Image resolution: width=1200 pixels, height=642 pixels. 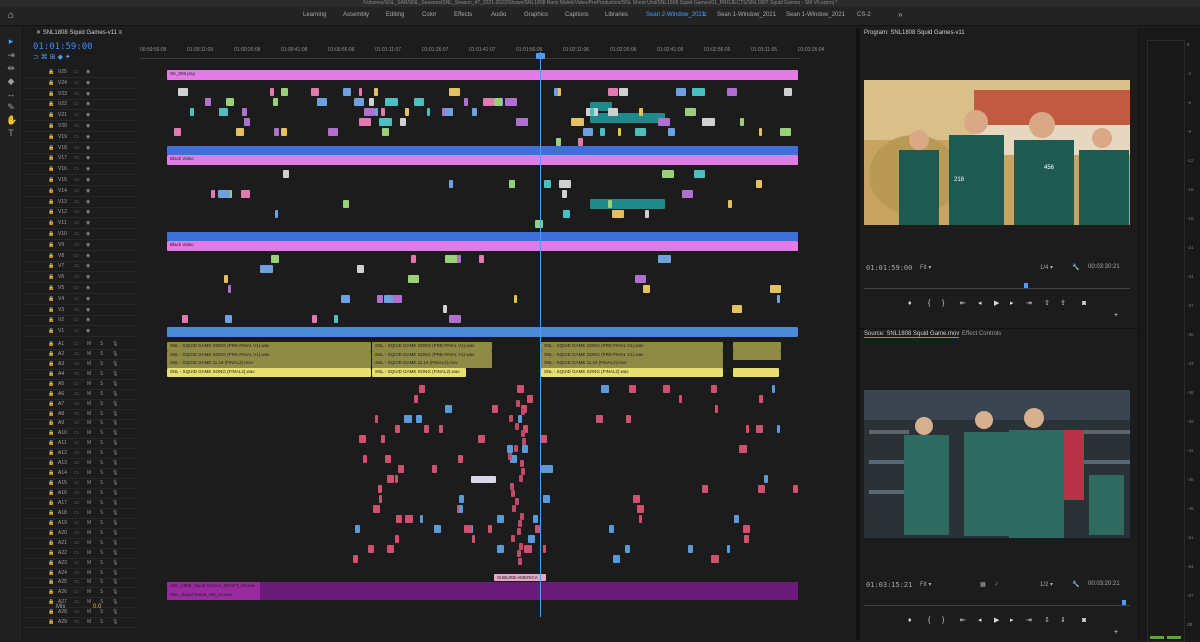 I want to click on source-play-icon: ▶, so click(x=996, y=621).